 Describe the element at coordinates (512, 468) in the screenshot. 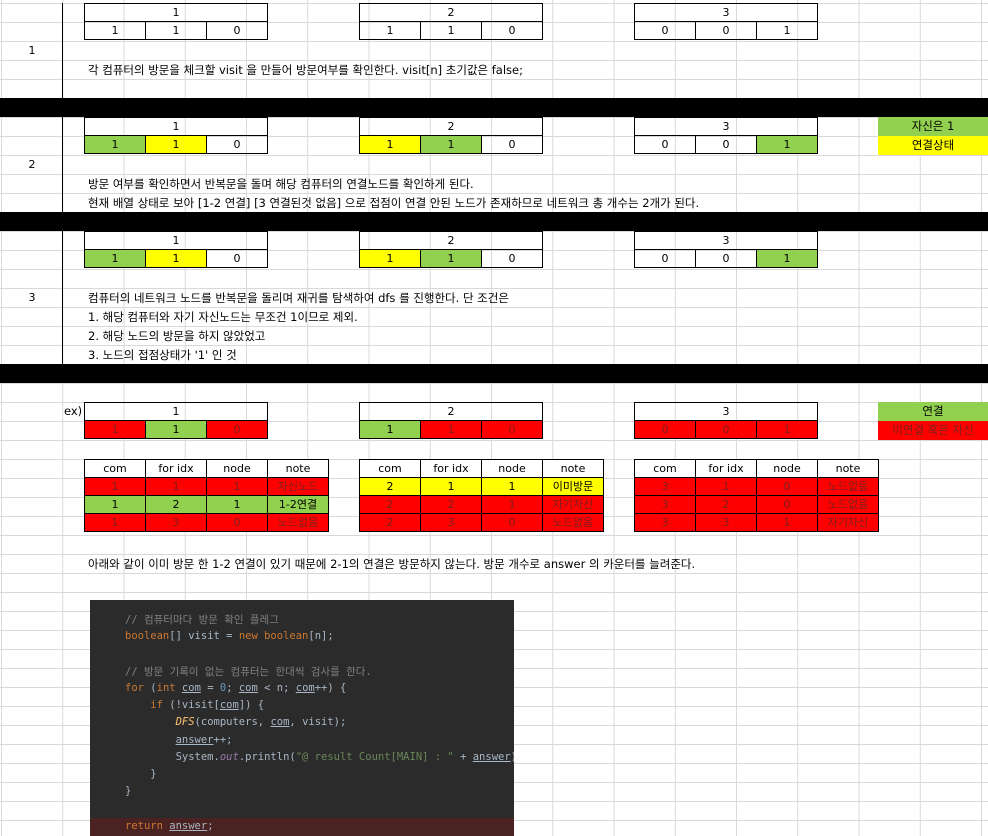

I see `trace-header-node: node` at that location.